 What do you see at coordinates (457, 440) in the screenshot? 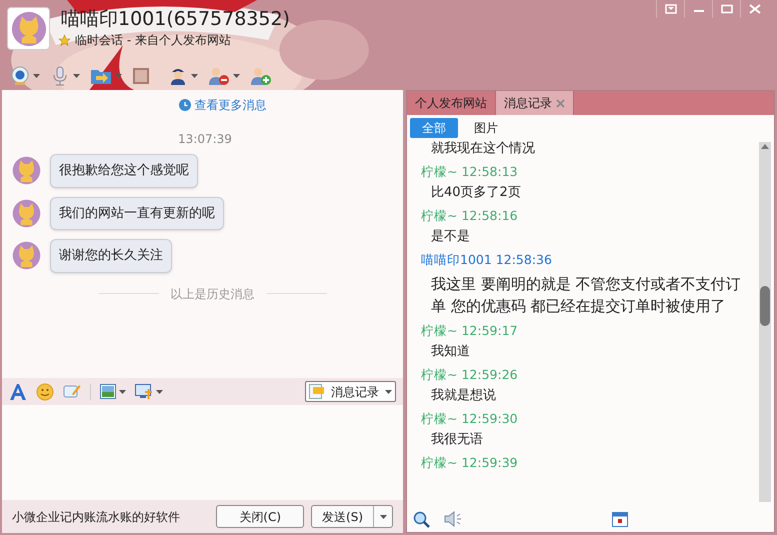
I see `history-message: 我很无语` at bounding box center [457, 440].